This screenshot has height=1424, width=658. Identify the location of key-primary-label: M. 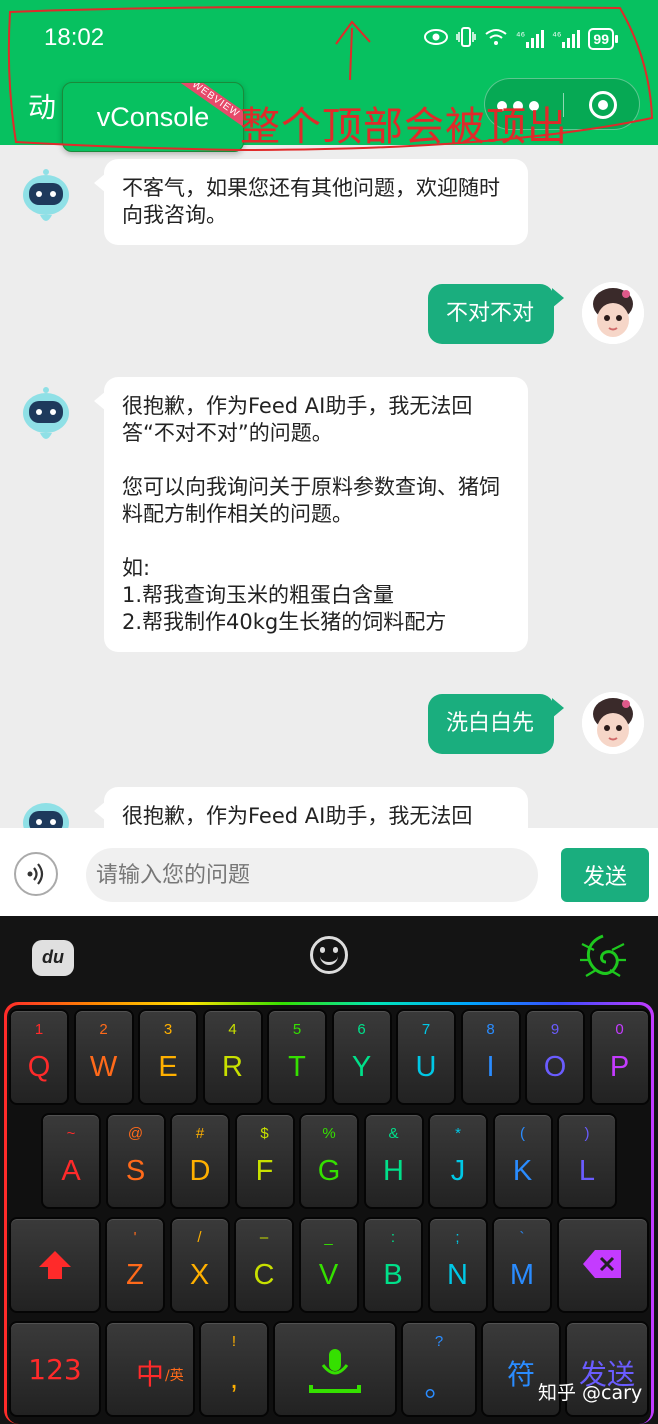
(522, 1275).